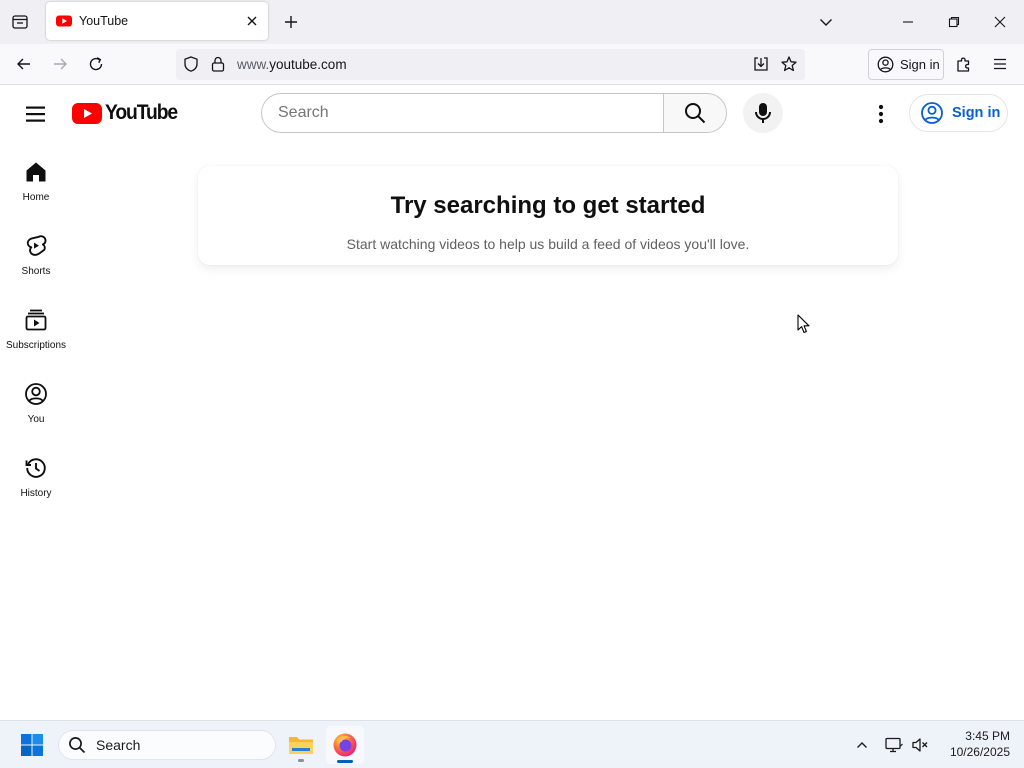  I want to click on search-input, so click(462, 113).